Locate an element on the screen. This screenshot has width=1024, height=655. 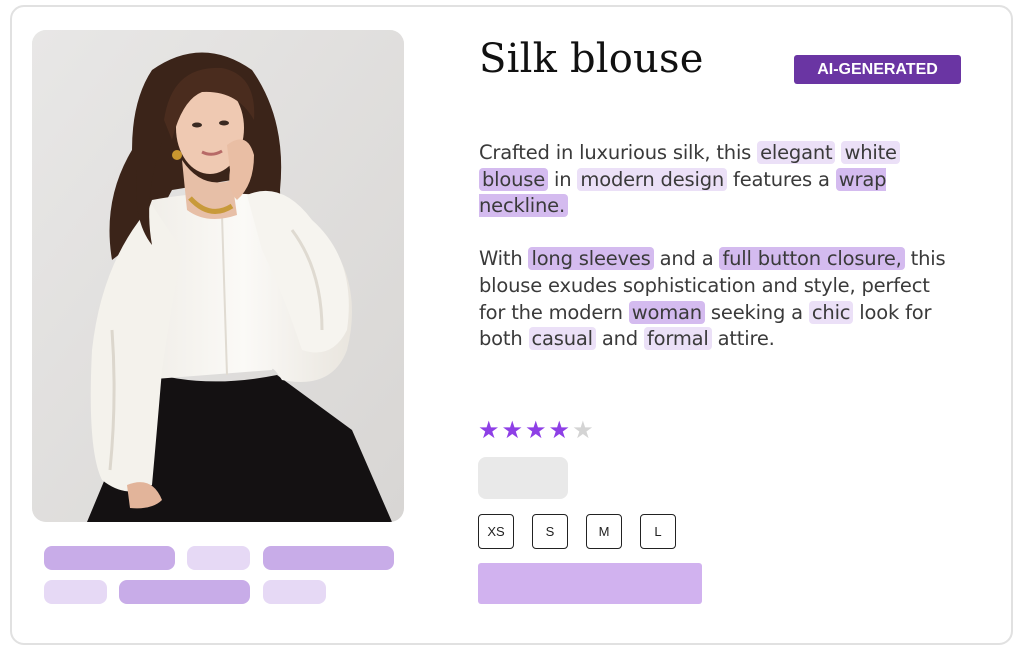
product-title: Silk blouse is located at coordinates (591, 59).